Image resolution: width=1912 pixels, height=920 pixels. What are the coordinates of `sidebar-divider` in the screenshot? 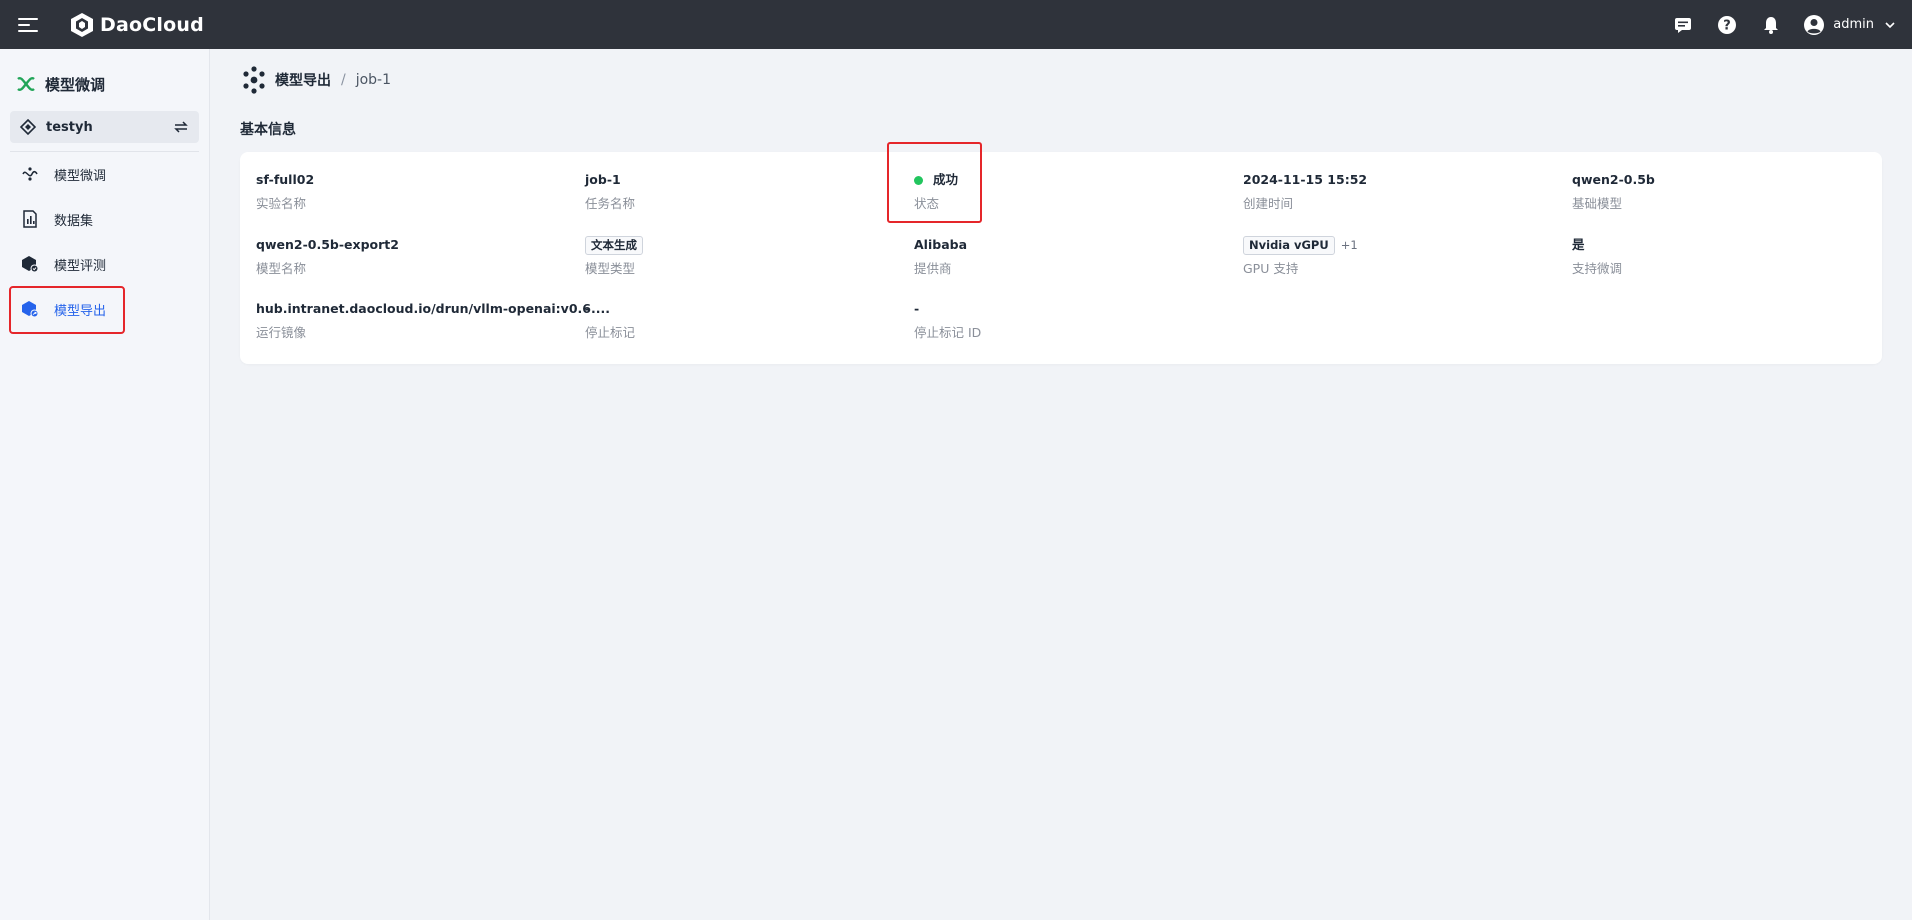 It's located at (104, 151).